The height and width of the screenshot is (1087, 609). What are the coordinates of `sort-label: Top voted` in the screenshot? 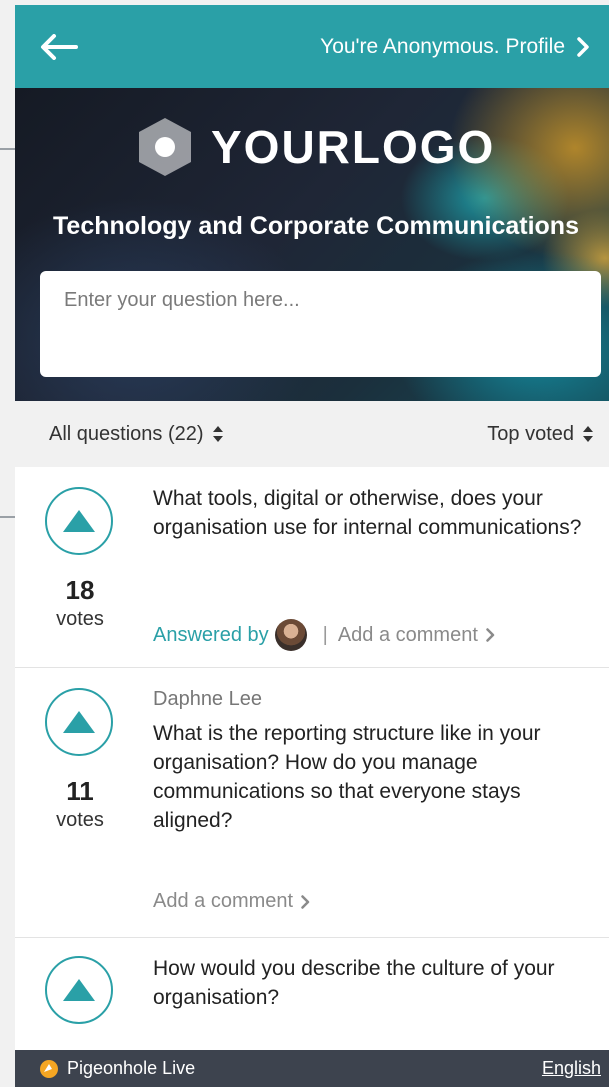 It's located at (530, 433).